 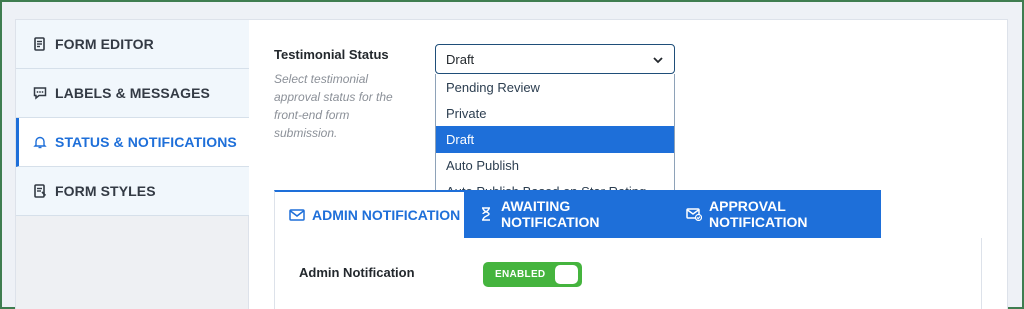 What do you see at coordinates (758, 214) in the screenshot?
I see `tab-label: APPROVAL NOTIFICATION` at bounding box center [758, 214].